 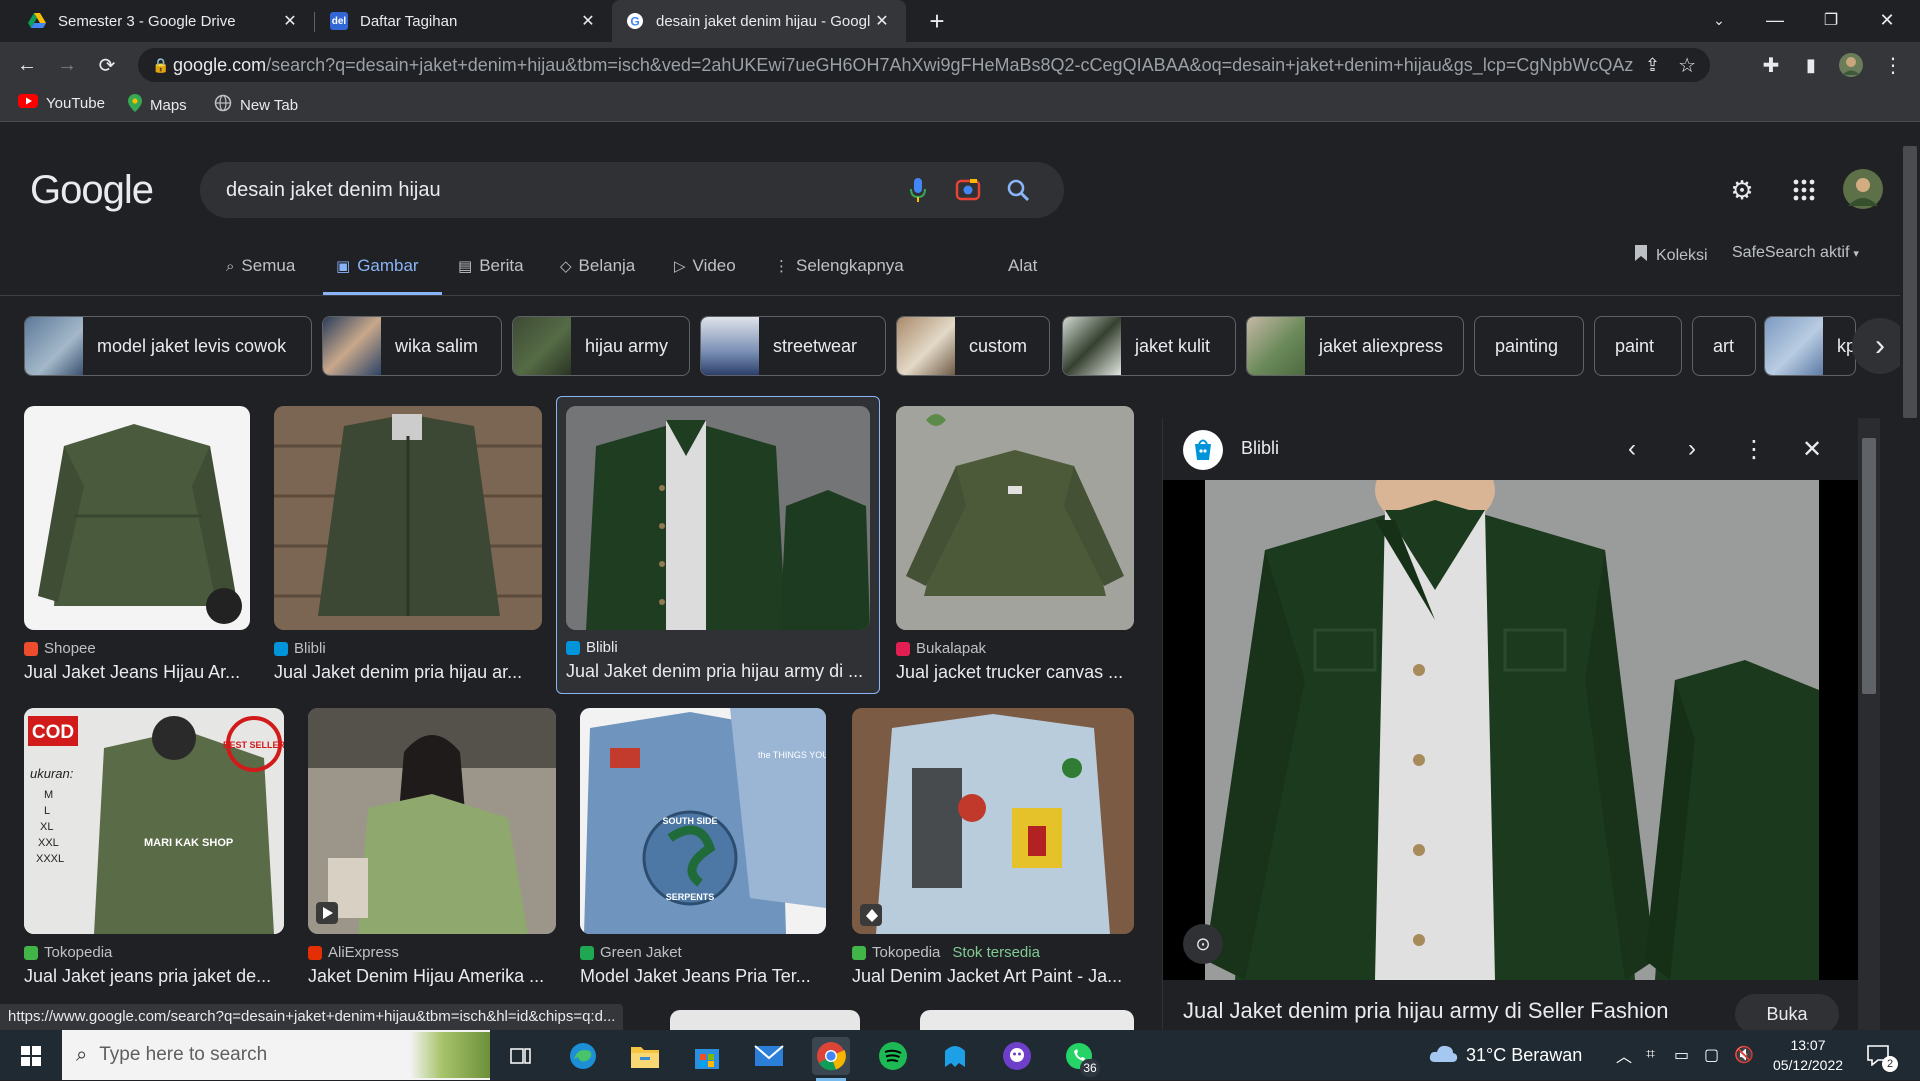 What do you see at coordinates (1724, 346) in the screenshot?
I see `chip-art: art` at bounding box center [1724, 346].